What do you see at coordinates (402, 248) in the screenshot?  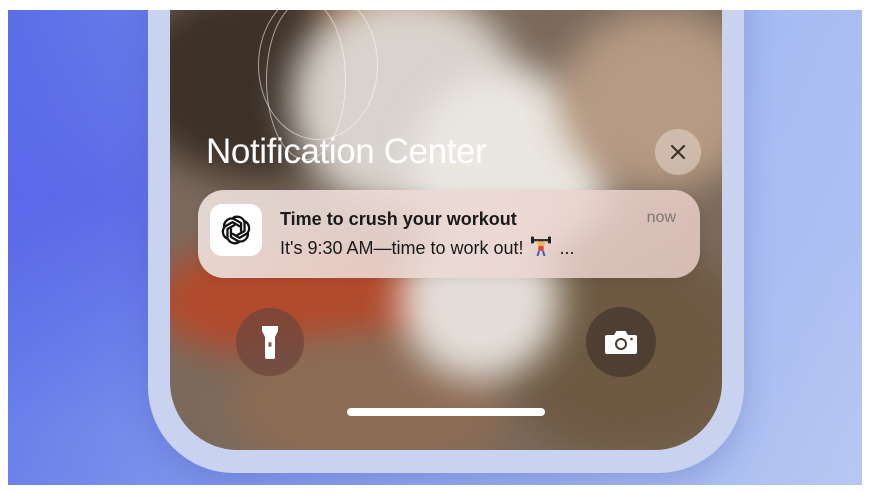 I see `notification-body: It's 9:30 AM—time to work out!` at bounding box center [402, 248].